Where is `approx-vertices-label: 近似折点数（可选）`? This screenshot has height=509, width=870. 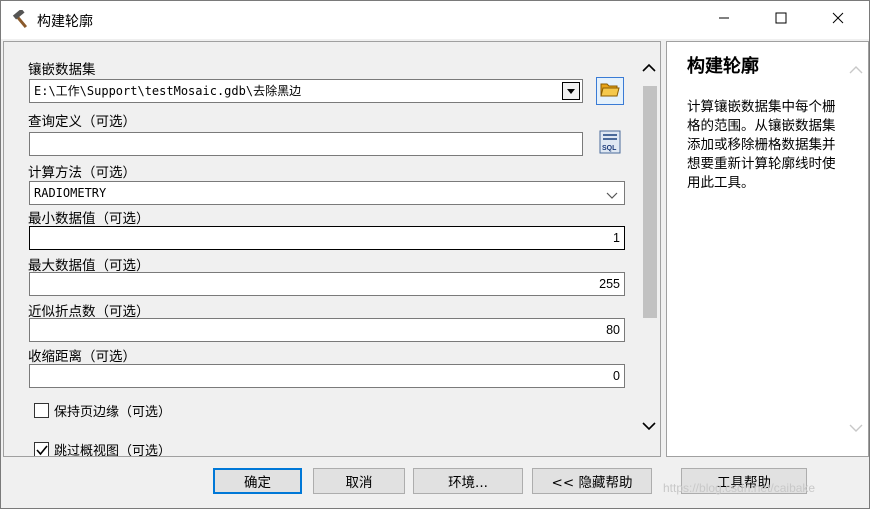
approx-vertices-label: 近似折点数（可选） is located at coordinates (89, 312).